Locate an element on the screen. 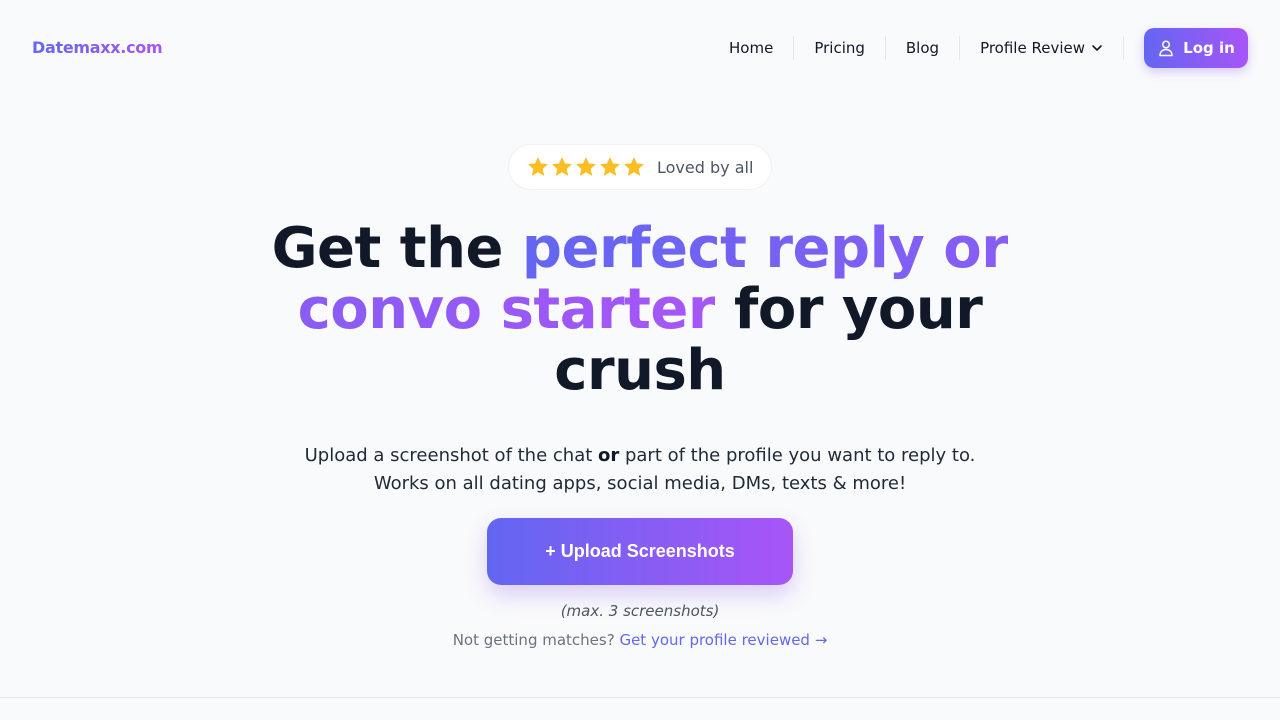 This screenshot has height=720, width=1280. headline-pre: Get the is located at coordinates (396, 248).